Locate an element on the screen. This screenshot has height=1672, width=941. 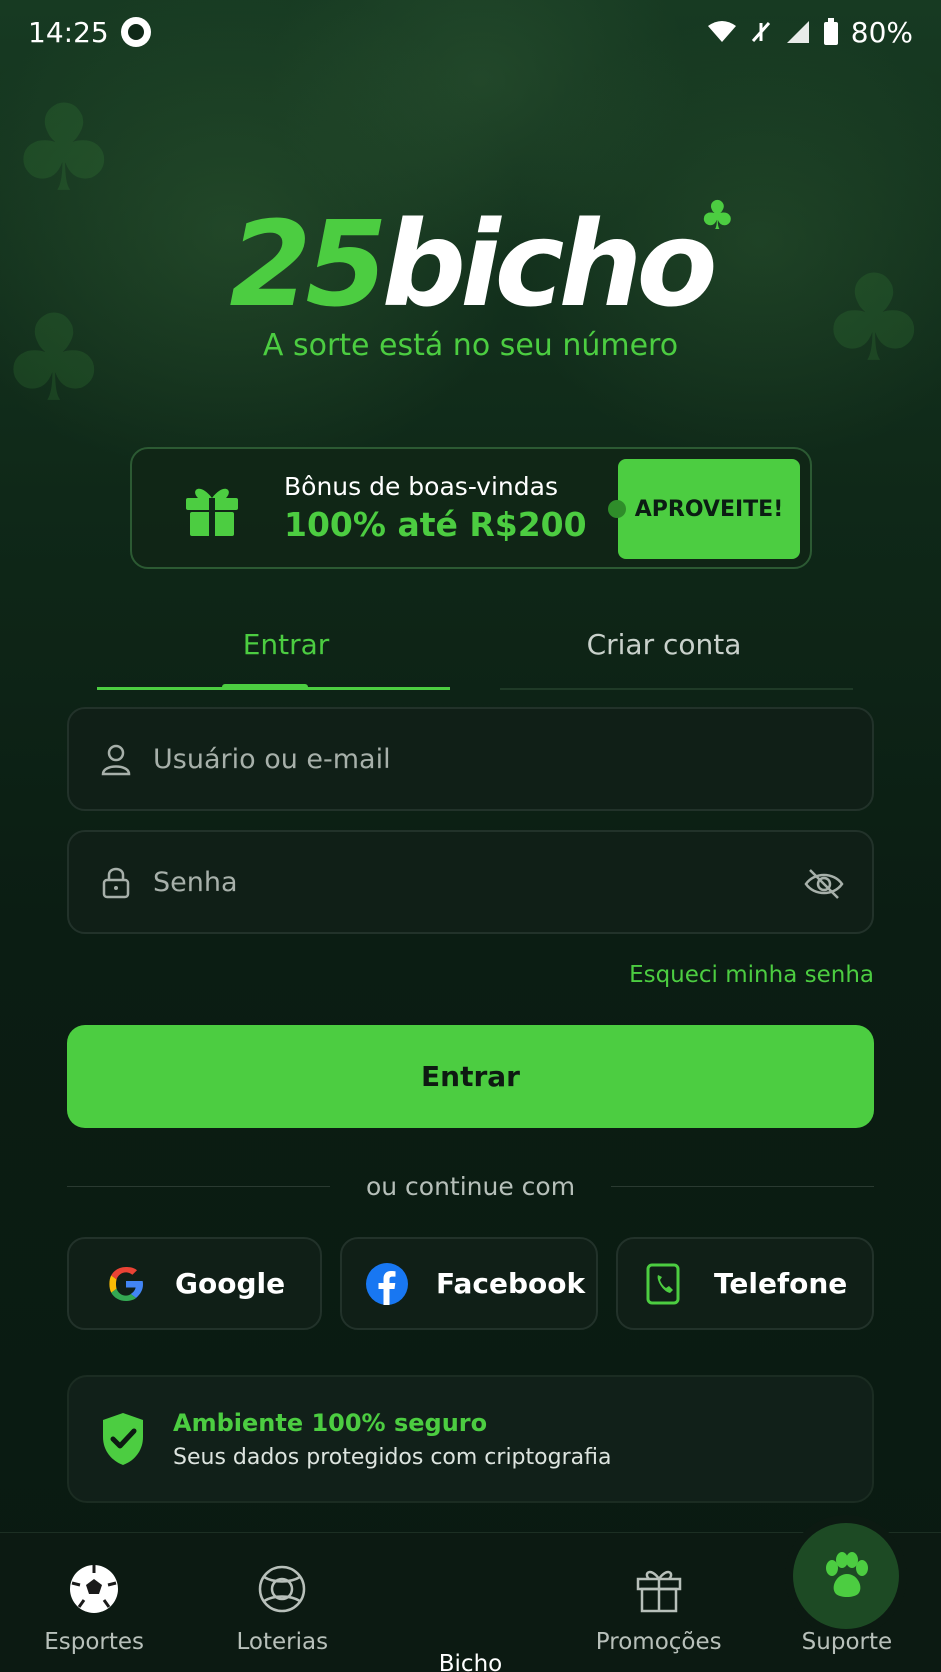
nav-label: Suporte is located at coordinates (847, 1642).